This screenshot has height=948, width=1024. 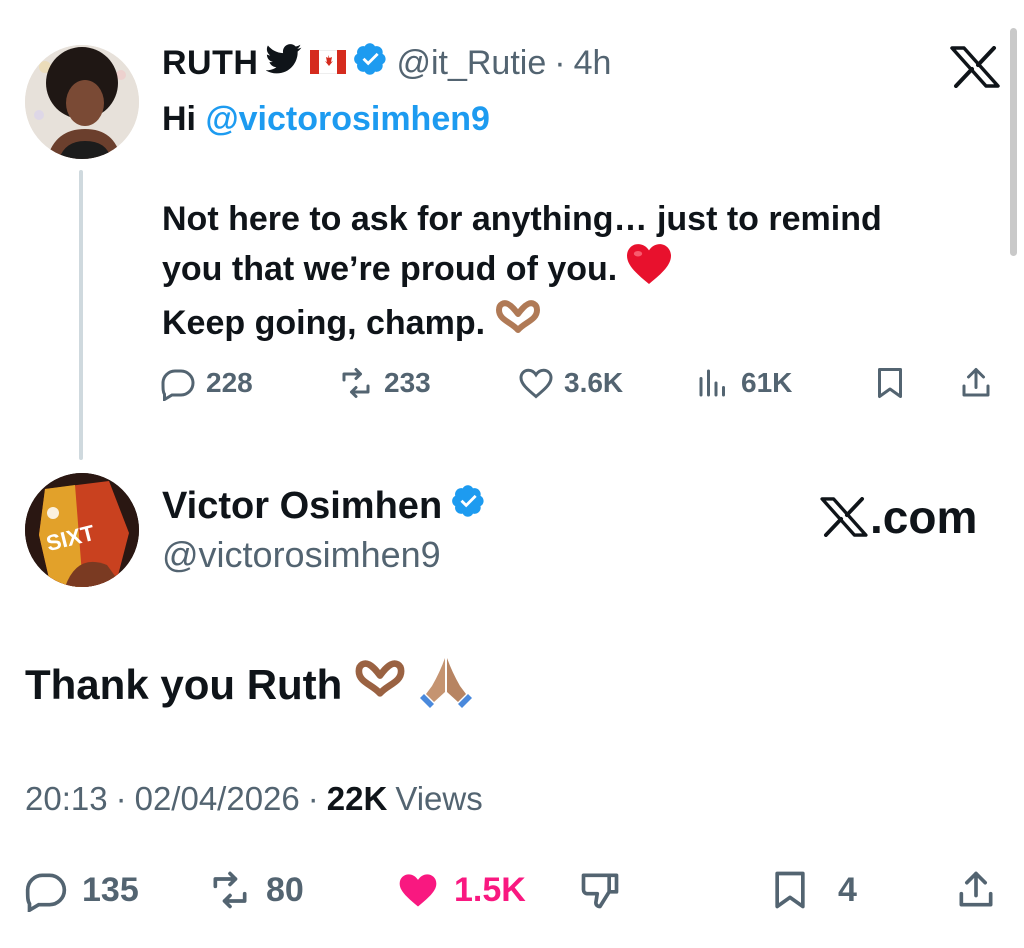 What do you see at coordinates (210, 63) in the screenshot?
I see `author-name: RUTH` at bounding box center [210, 63].